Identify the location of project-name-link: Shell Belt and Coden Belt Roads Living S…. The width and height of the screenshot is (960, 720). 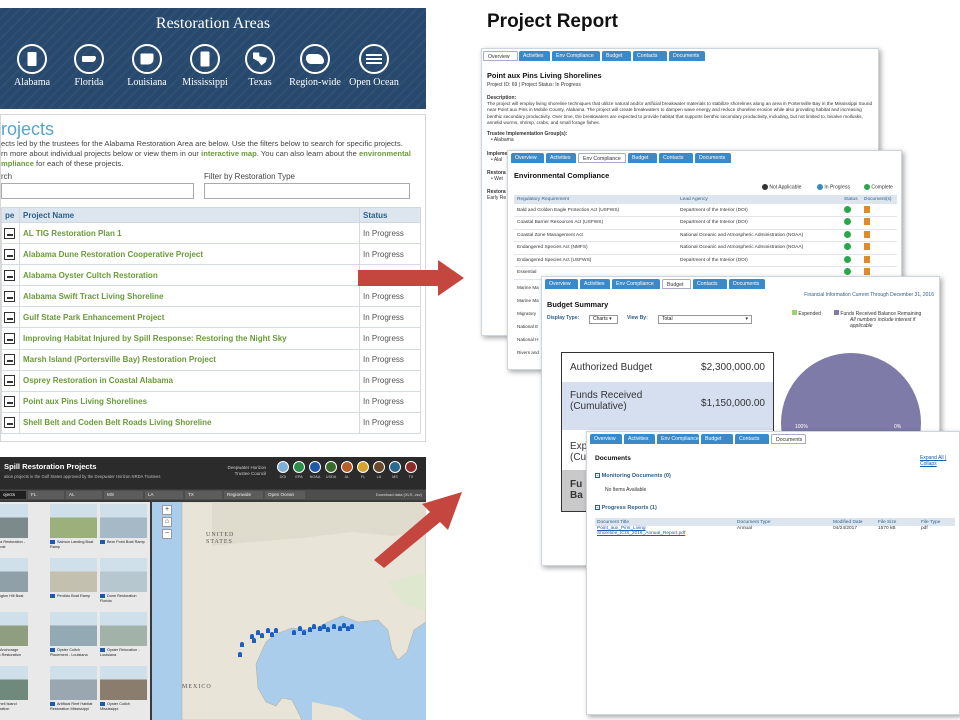
(189, 422).